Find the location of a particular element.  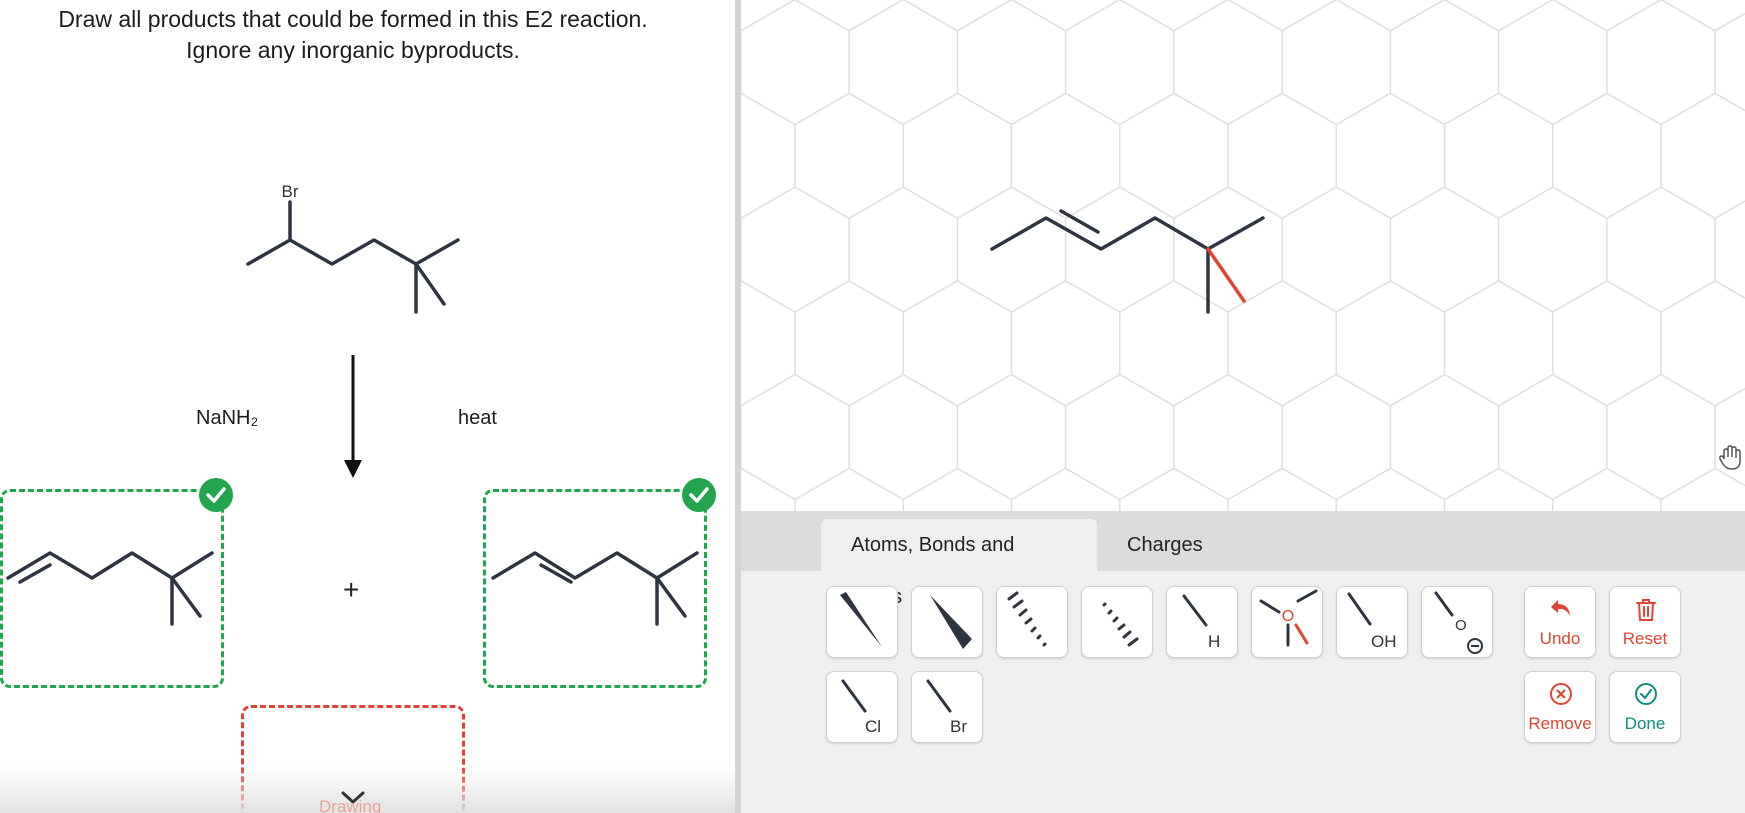

alkoxide-tool: O is located at coordinates (1457, 622).